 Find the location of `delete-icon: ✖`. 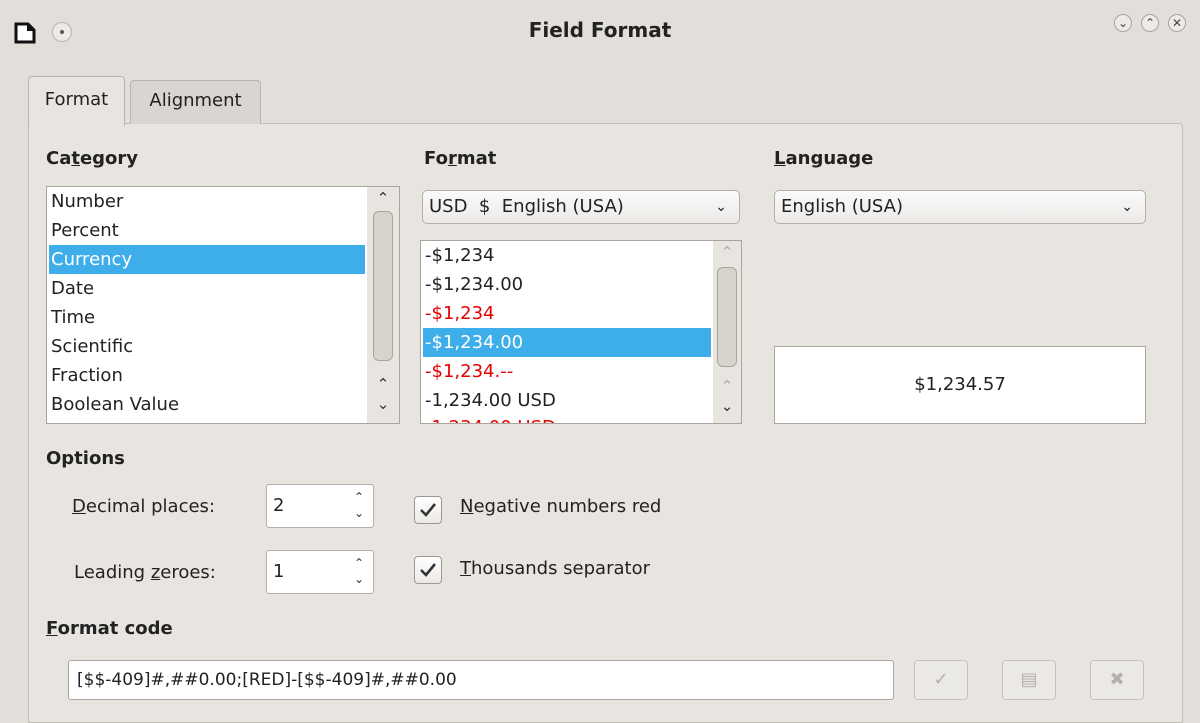

delete-icon: ✖ is located at coordinates (1117, 679).